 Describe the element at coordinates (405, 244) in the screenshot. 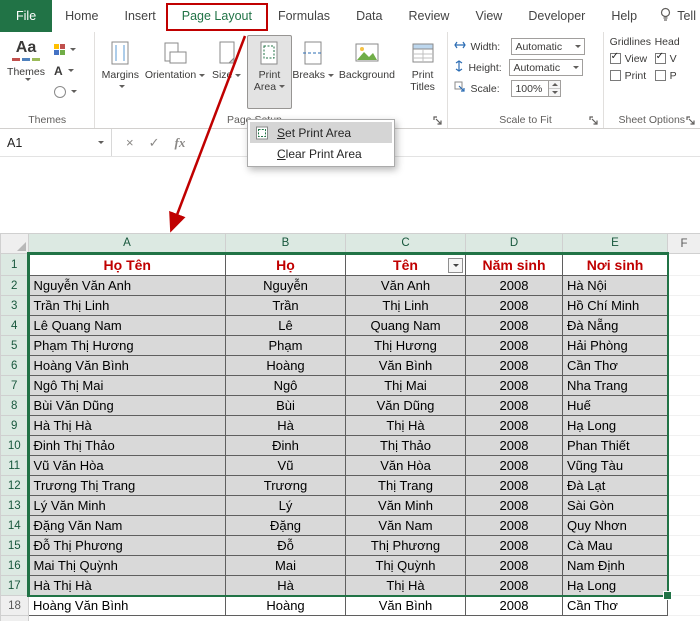

I see `column-header-C: C` at that location.